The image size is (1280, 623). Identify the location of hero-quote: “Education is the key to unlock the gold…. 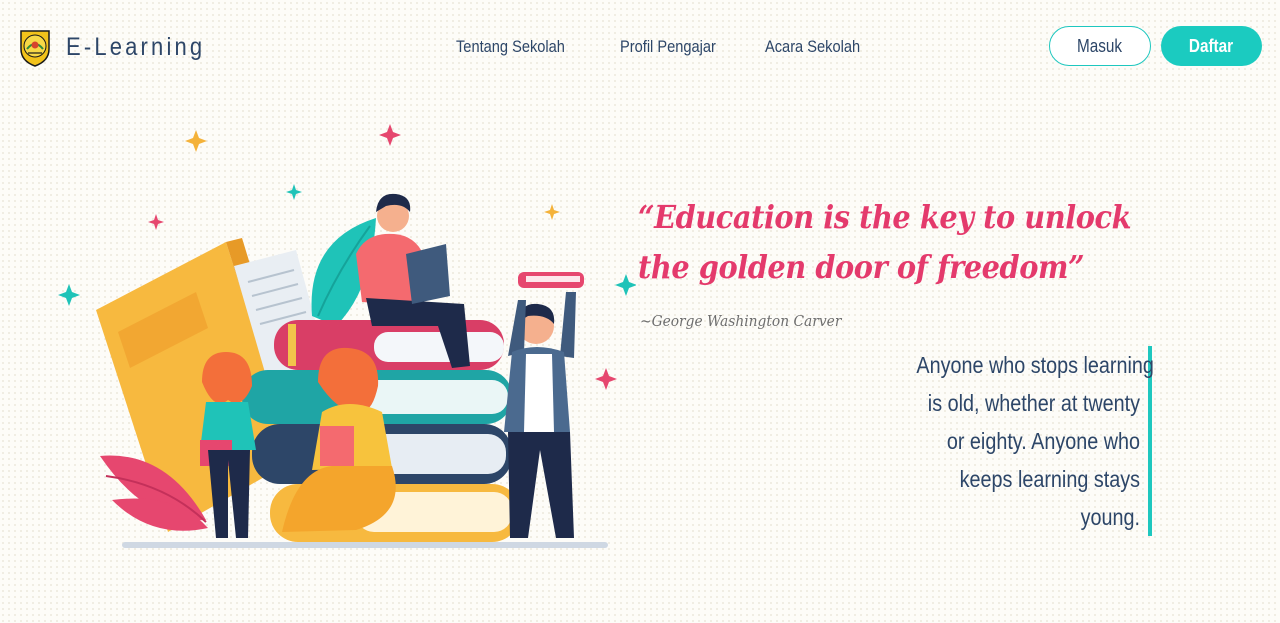
(898, 242).